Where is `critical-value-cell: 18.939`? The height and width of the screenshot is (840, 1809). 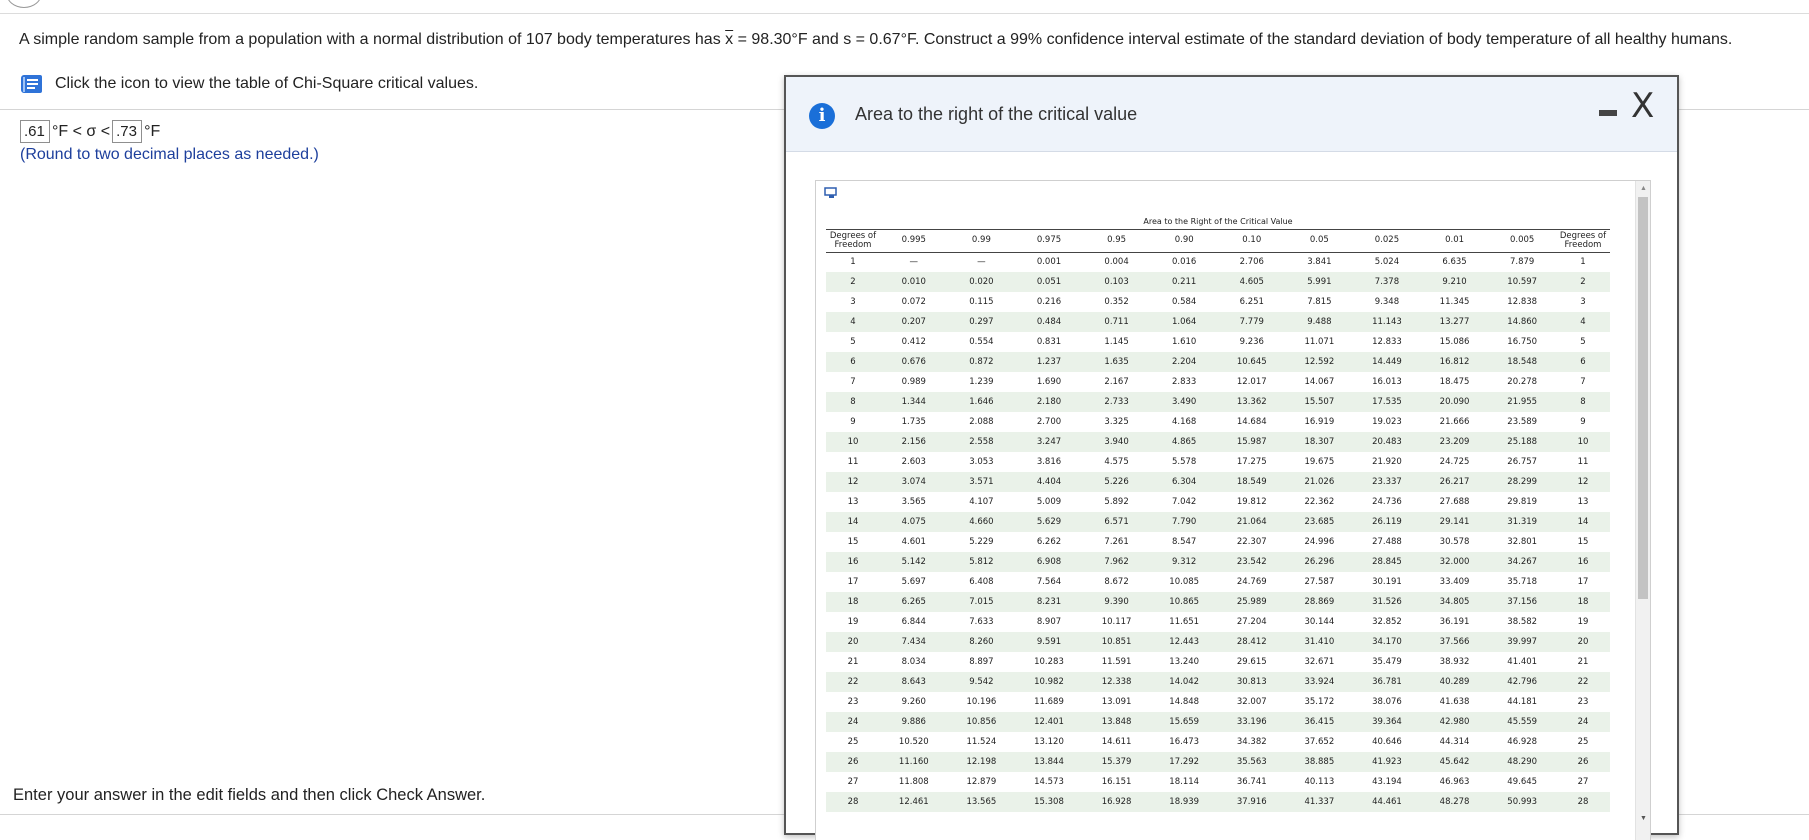
critical-value-cell: 18.939 is located at coordinates (1184, 802).